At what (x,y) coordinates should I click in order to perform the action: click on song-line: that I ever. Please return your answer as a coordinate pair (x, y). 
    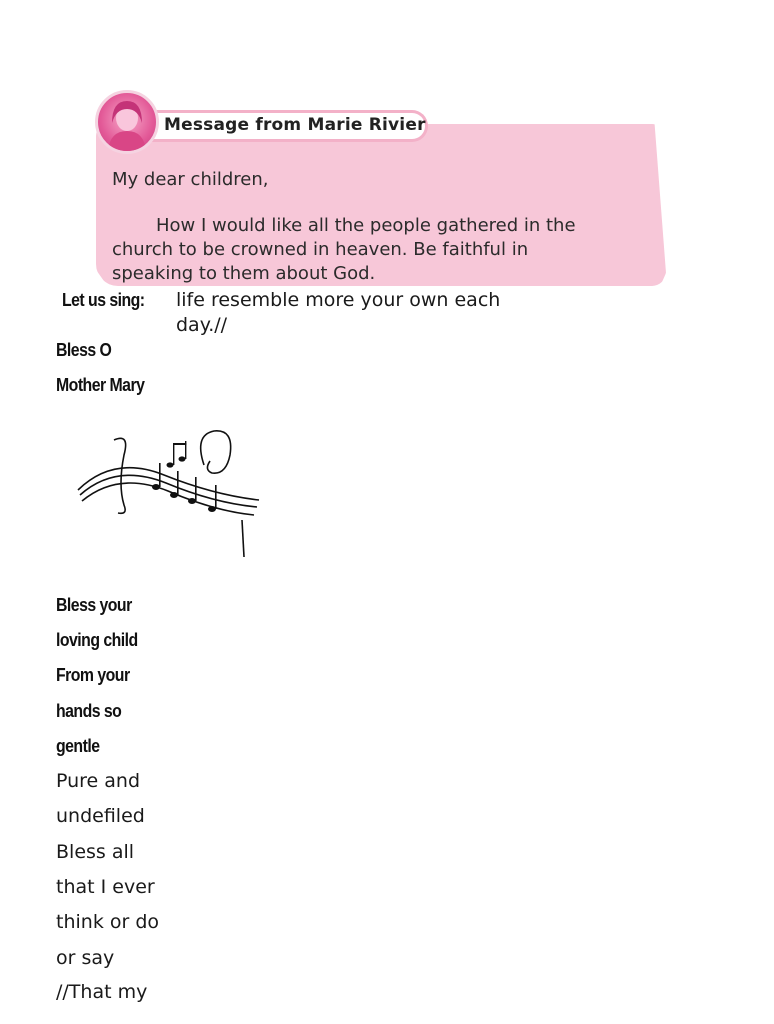
    Looking at the image, I should click on (105, 887).